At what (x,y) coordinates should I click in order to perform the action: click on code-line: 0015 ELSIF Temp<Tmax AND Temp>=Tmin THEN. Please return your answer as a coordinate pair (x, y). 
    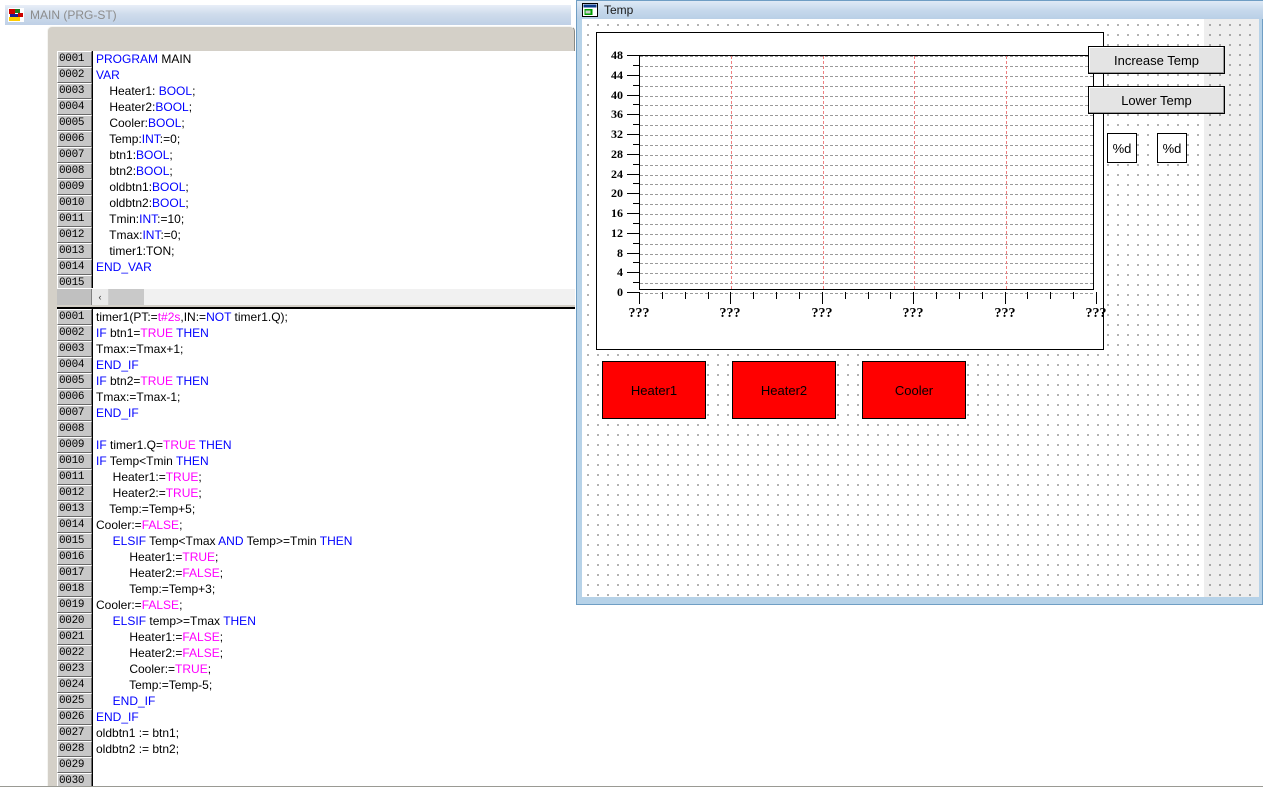
    Looking at the image, I should click on (316, 541).